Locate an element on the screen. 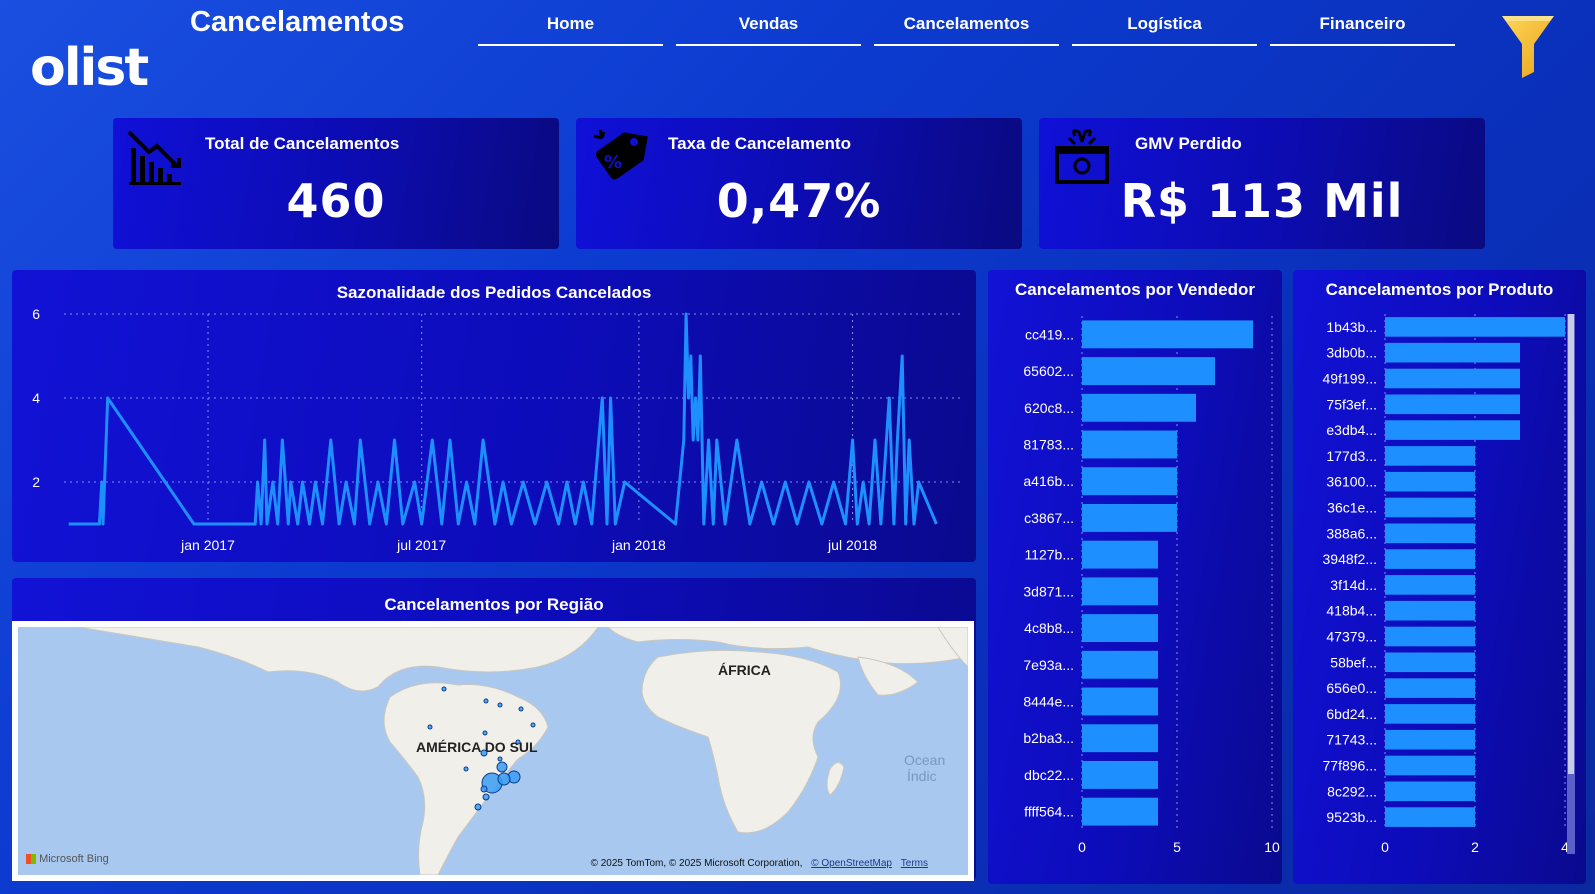 Image resolution: width=1595 pixels, height=894 pixels. map-title: Cancelamentos por Região is located at coordinates (494, 604).